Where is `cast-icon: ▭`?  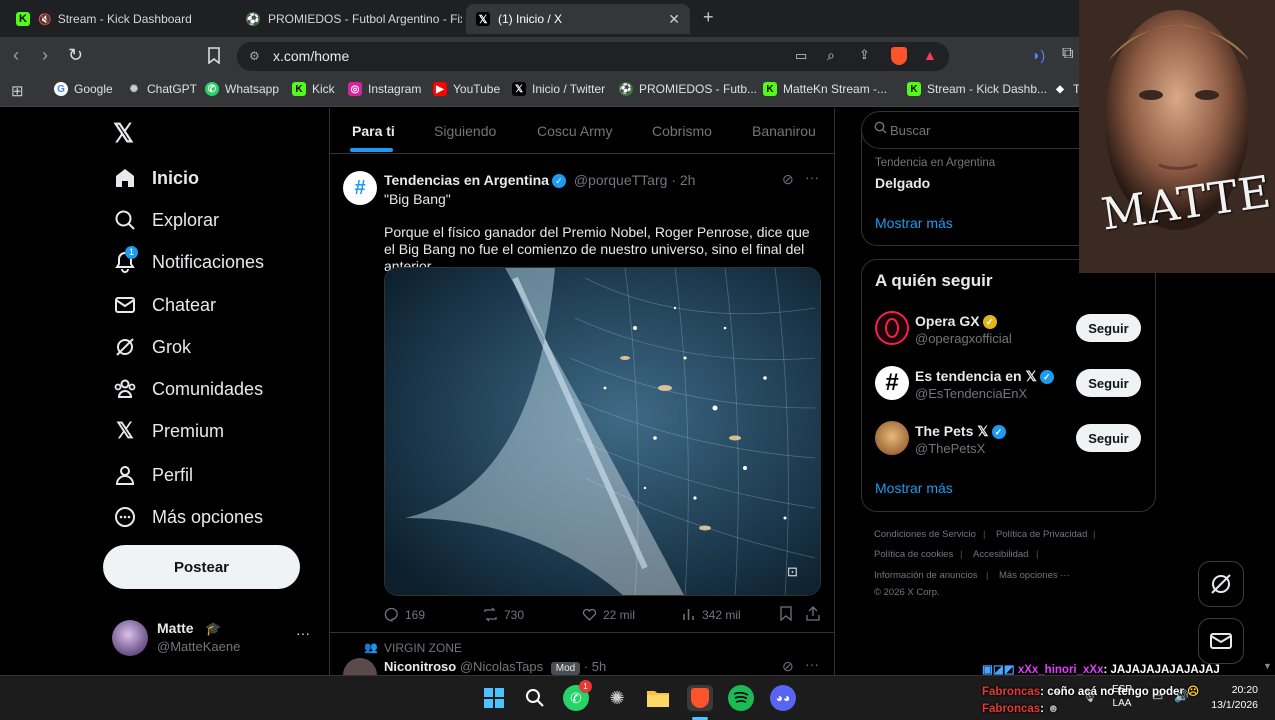 cast-icon: ▭ is located at coordinates (801, 56).